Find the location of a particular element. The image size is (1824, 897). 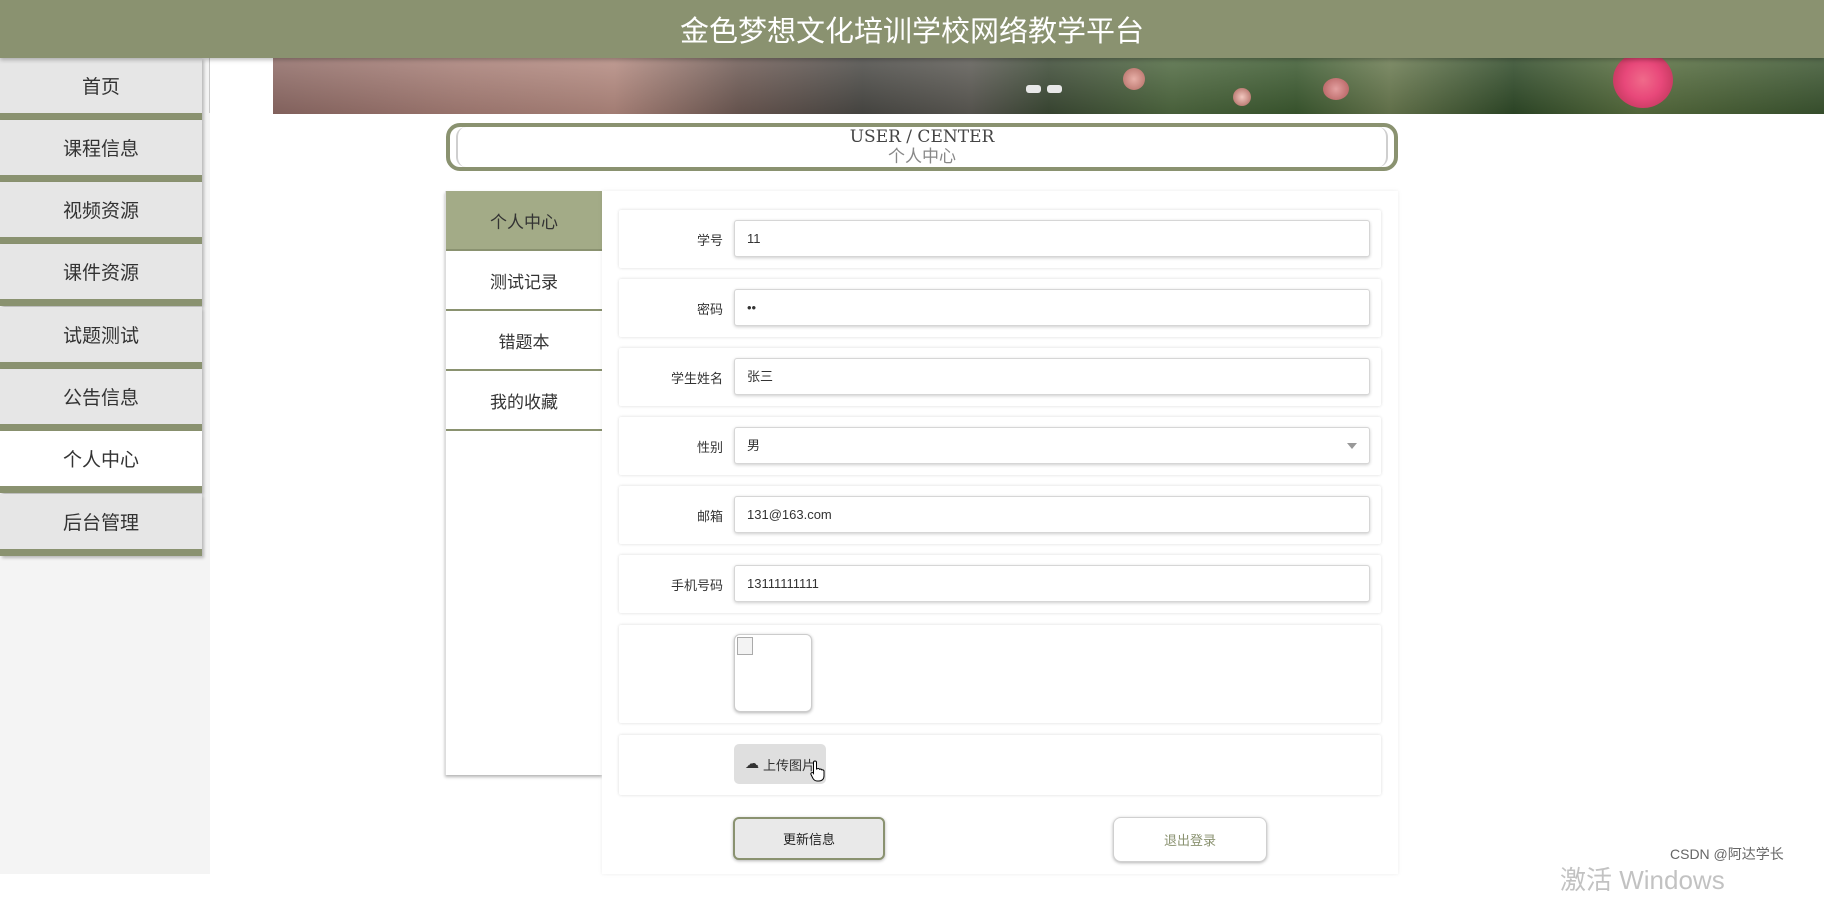

site-title: 金色梦想文化培训学校网络教学平台 is located at coordinates (911, 31).